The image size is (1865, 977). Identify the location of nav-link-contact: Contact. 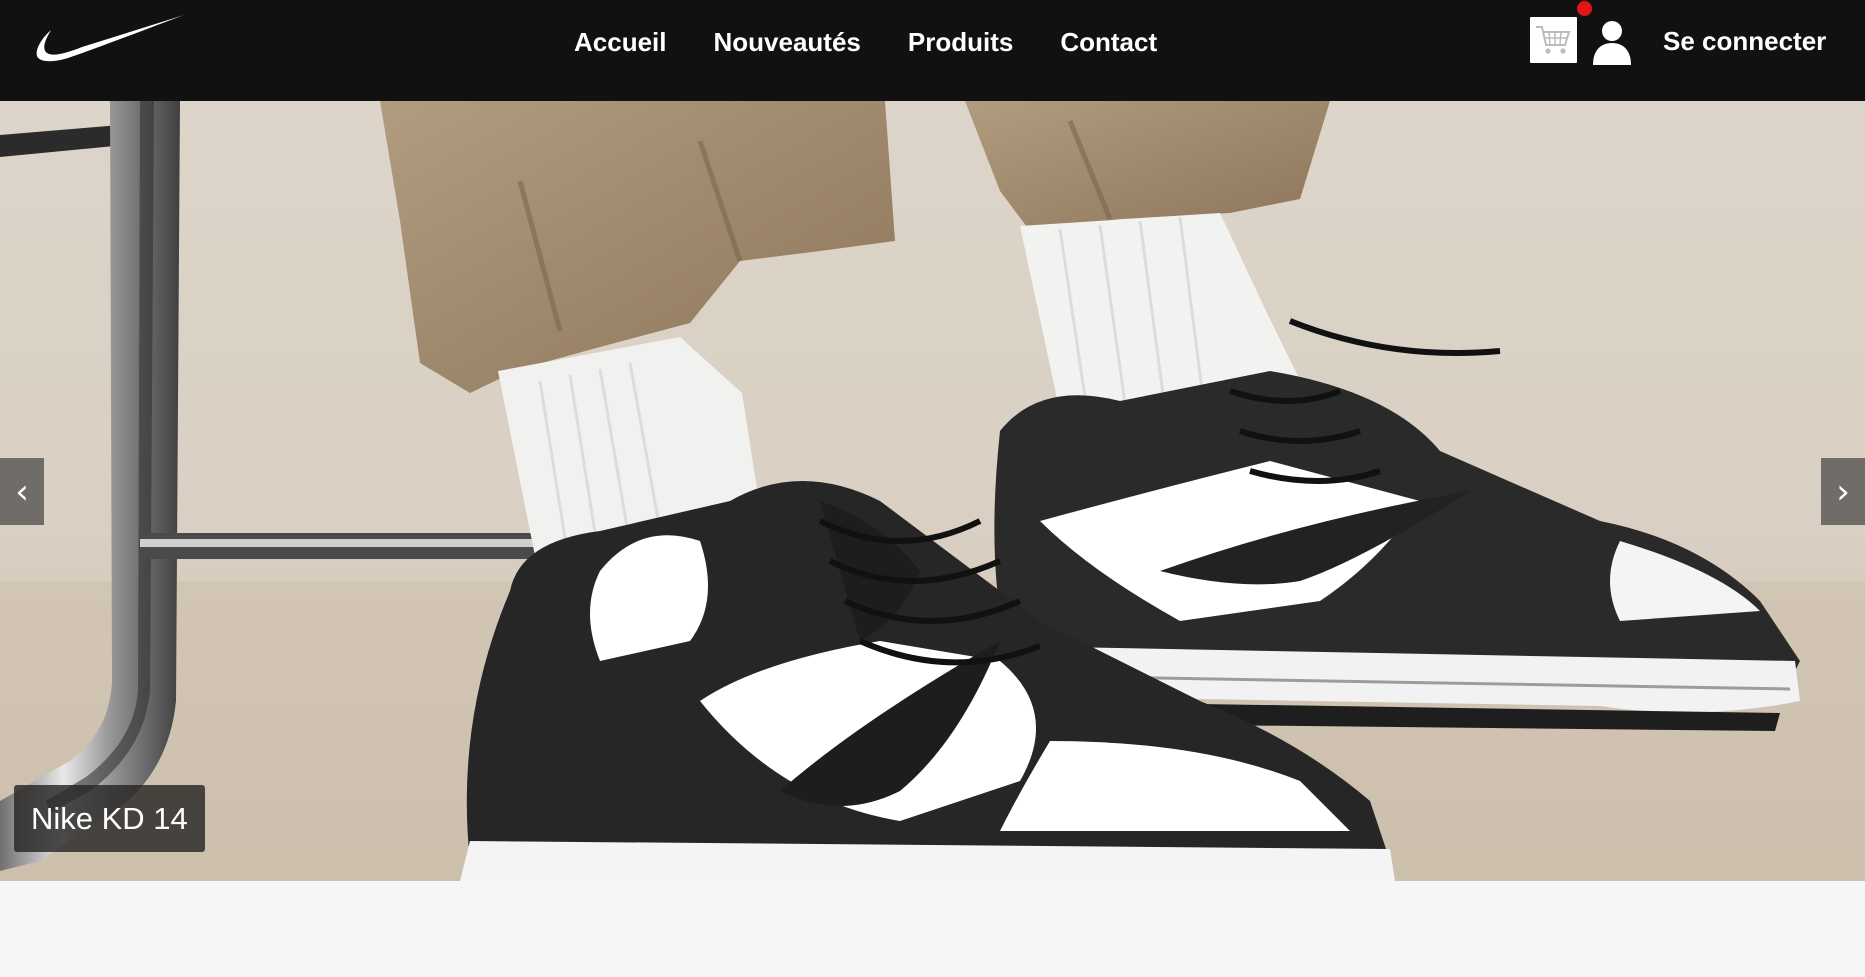
(1108, 42).